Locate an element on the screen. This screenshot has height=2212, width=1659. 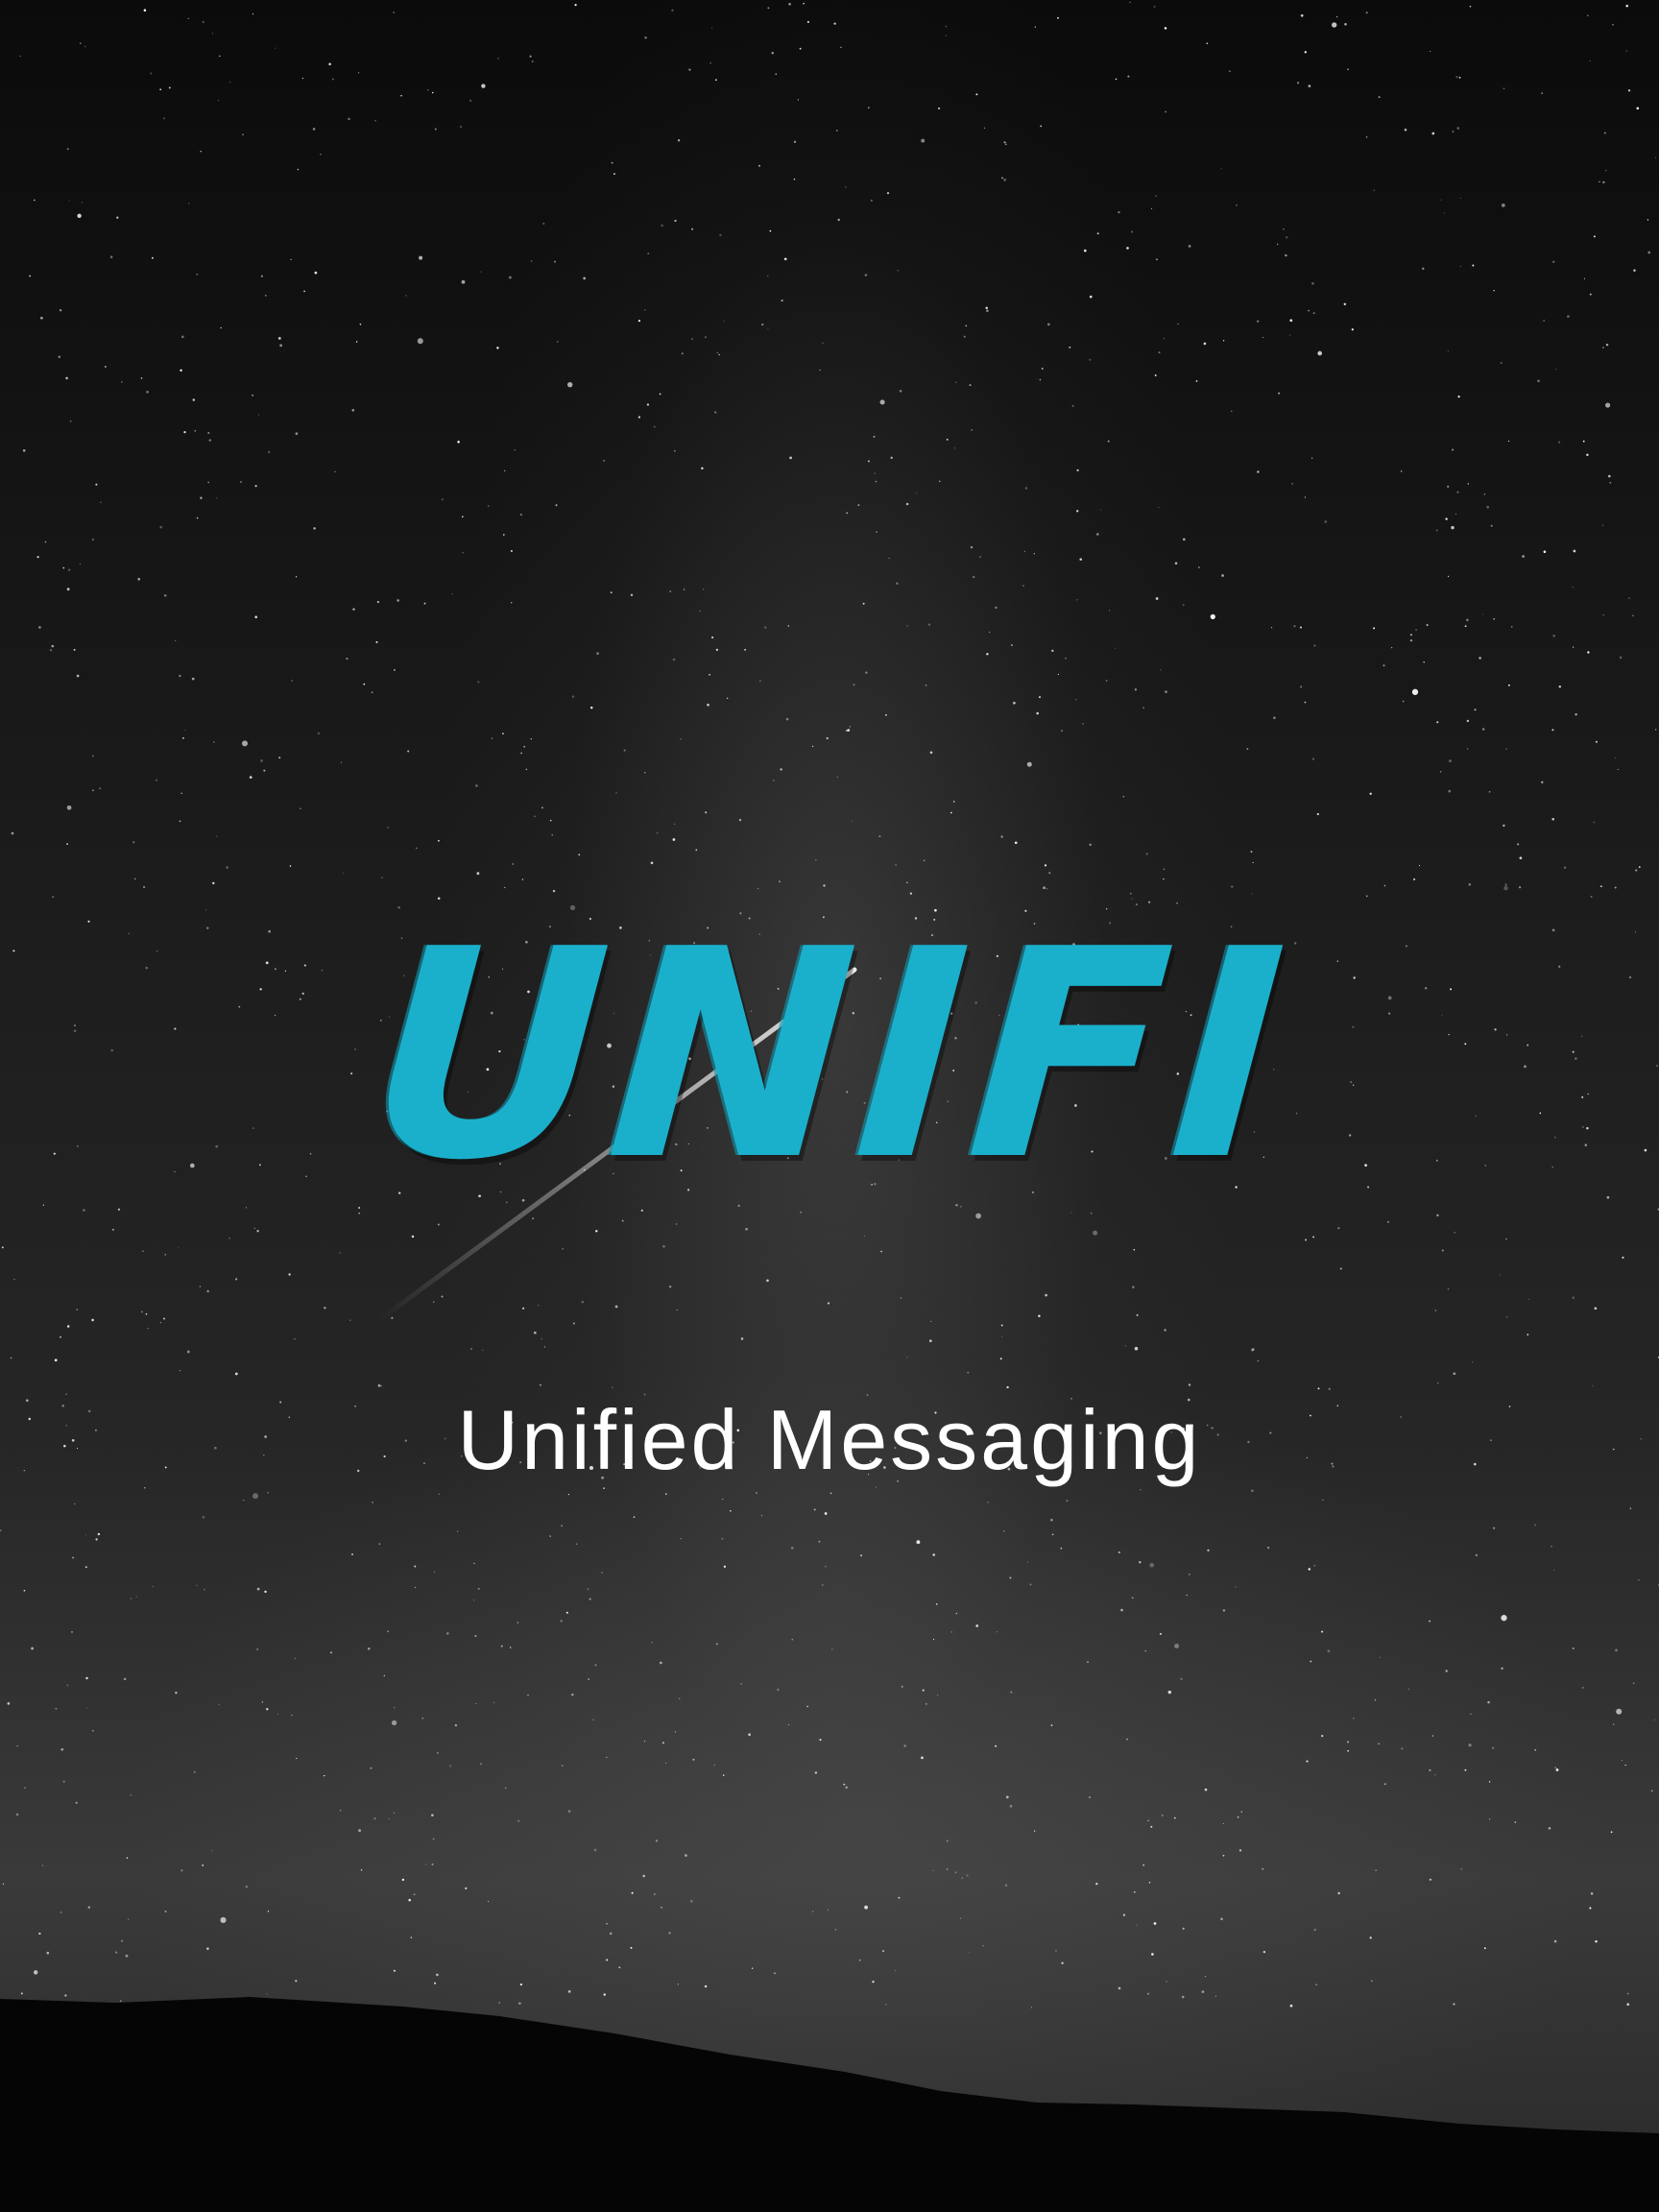
app-tagline: Unified Messaging is located at coordinates (829, 1439).